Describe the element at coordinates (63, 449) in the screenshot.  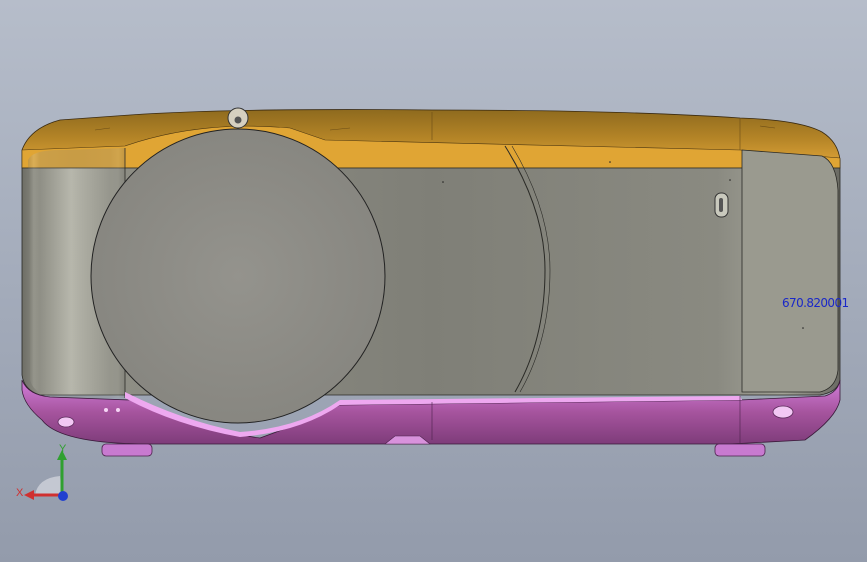
I see `y-axis-label: Y` at that location.